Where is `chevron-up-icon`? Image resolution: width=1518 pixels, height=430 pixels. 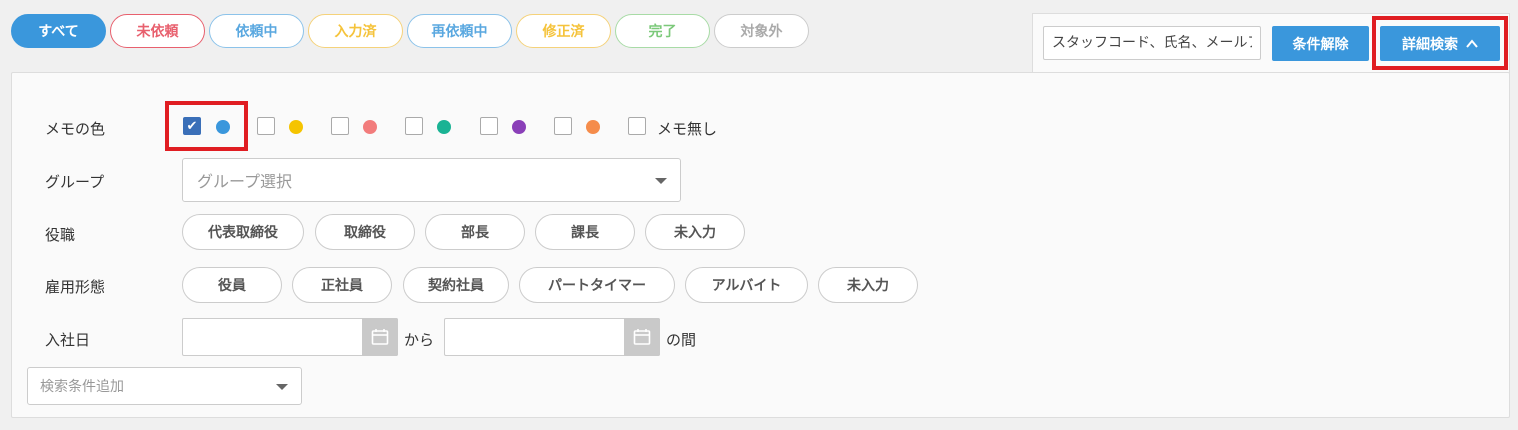 chevron-up-icon is located at coordinates (1472, 43).